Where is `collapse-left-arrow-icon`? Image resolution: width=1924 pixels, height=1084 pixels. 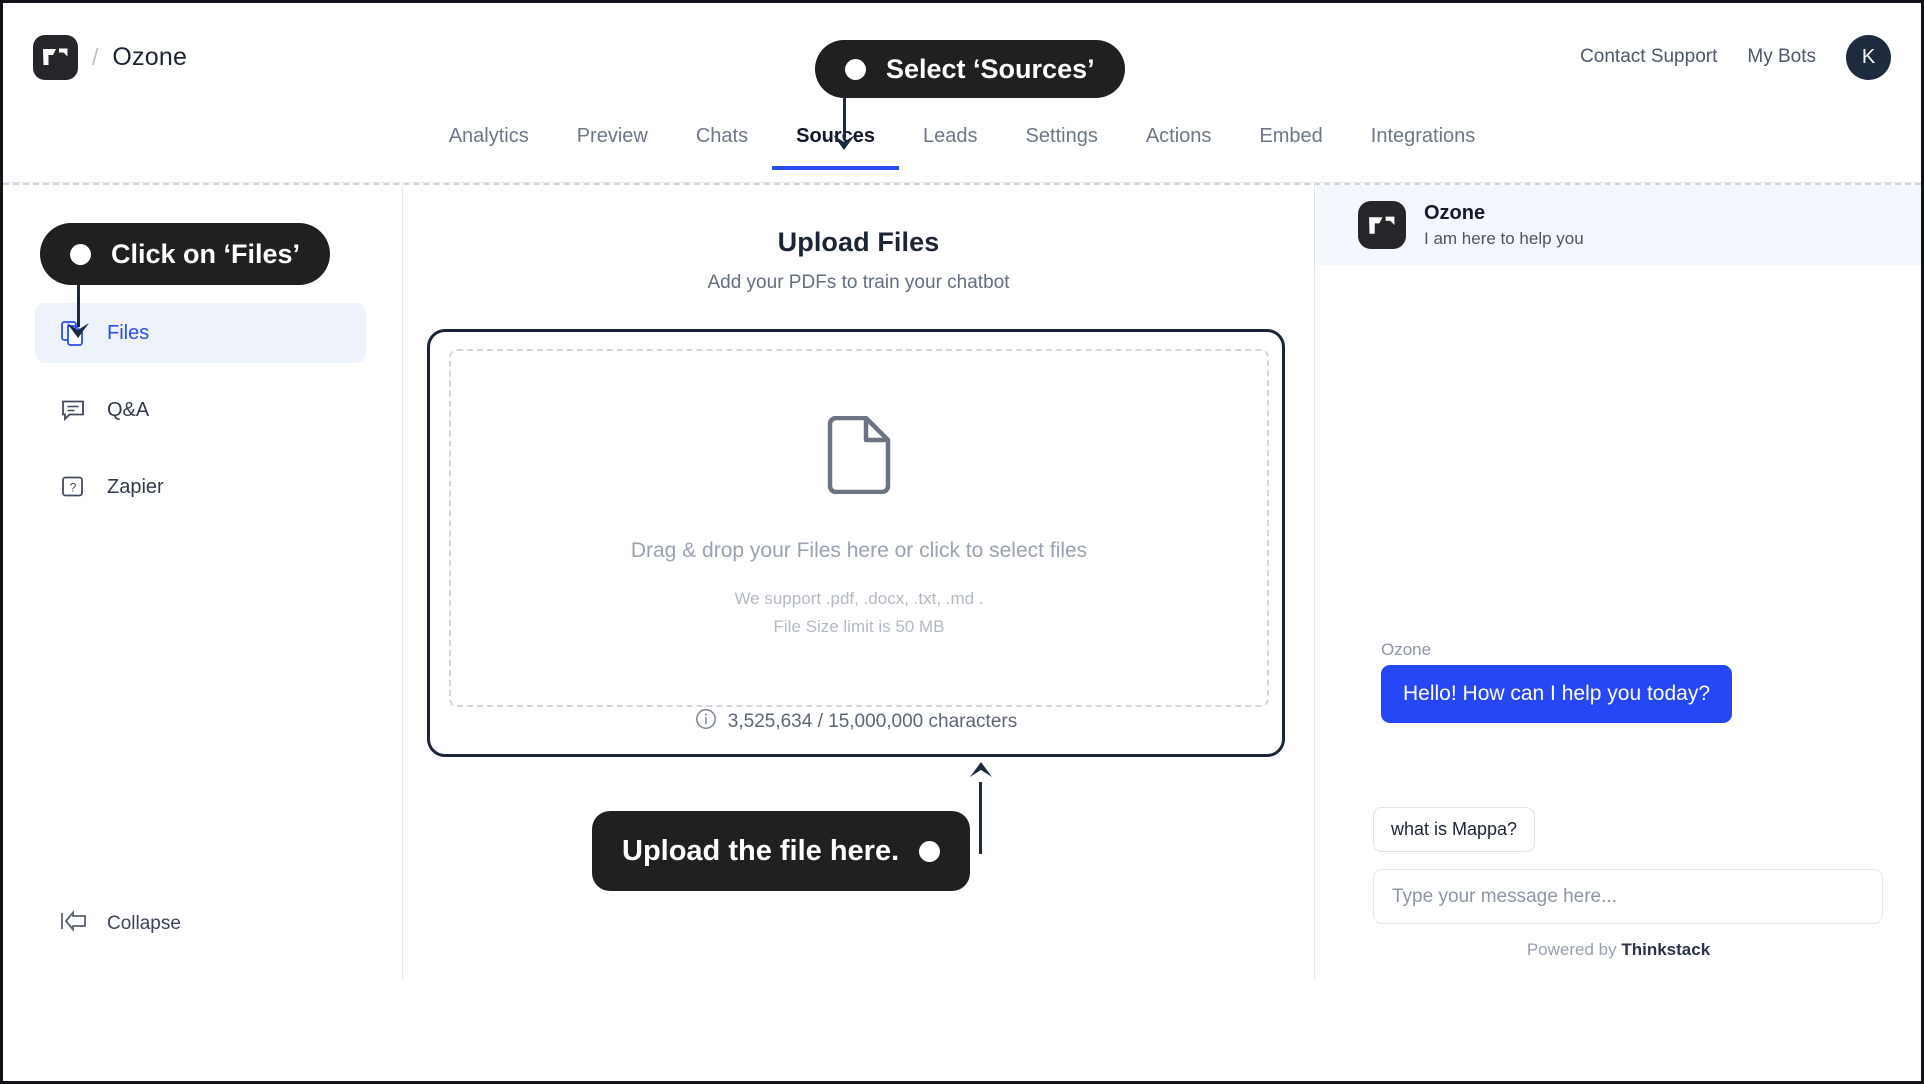
collapse-left-arrow-icon is located at coordinates (74, 923).